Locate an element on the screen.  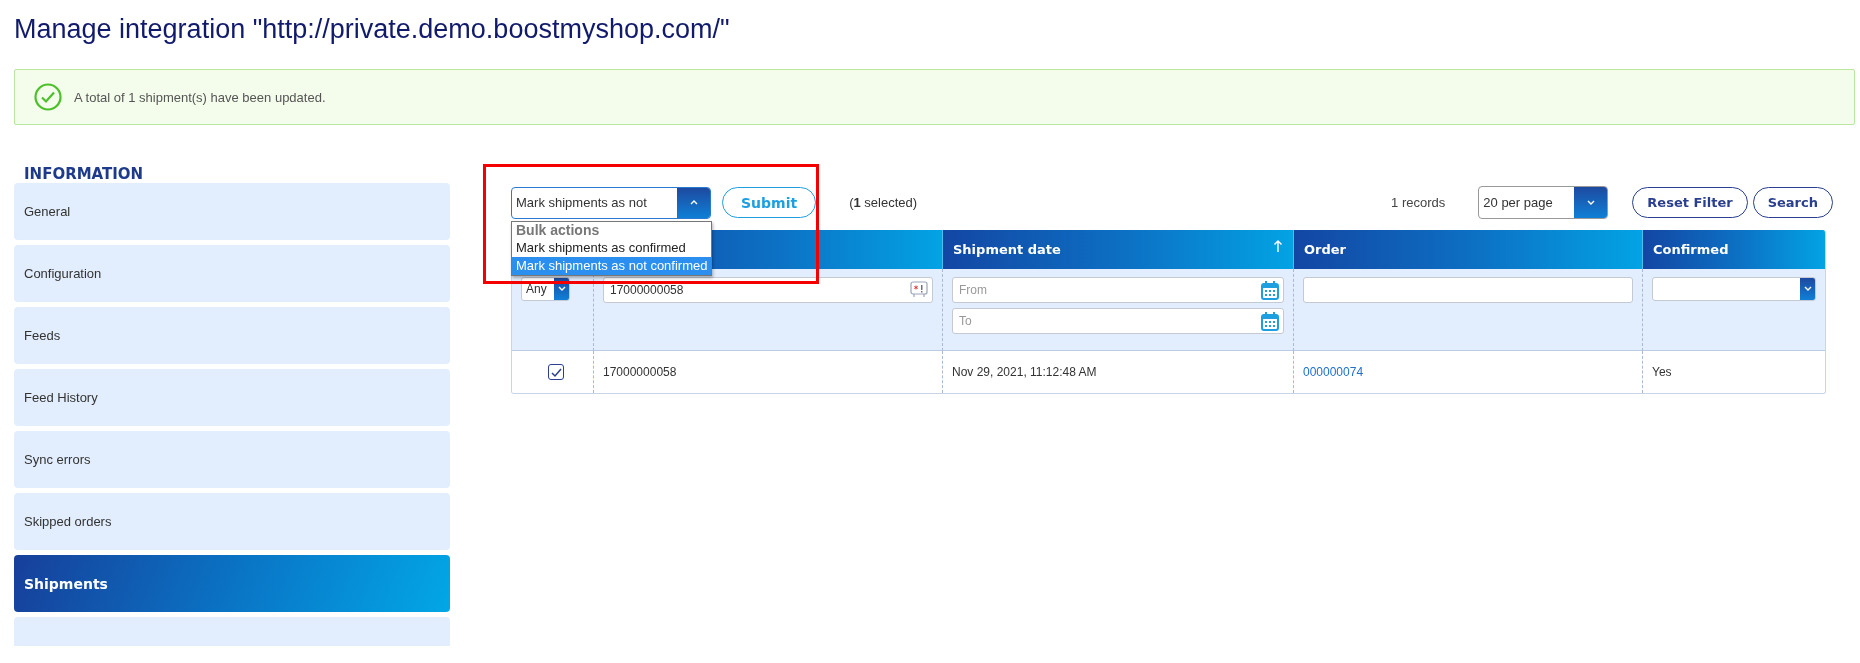
sidebar-item: Configuration is located at coordinates (232, 273).